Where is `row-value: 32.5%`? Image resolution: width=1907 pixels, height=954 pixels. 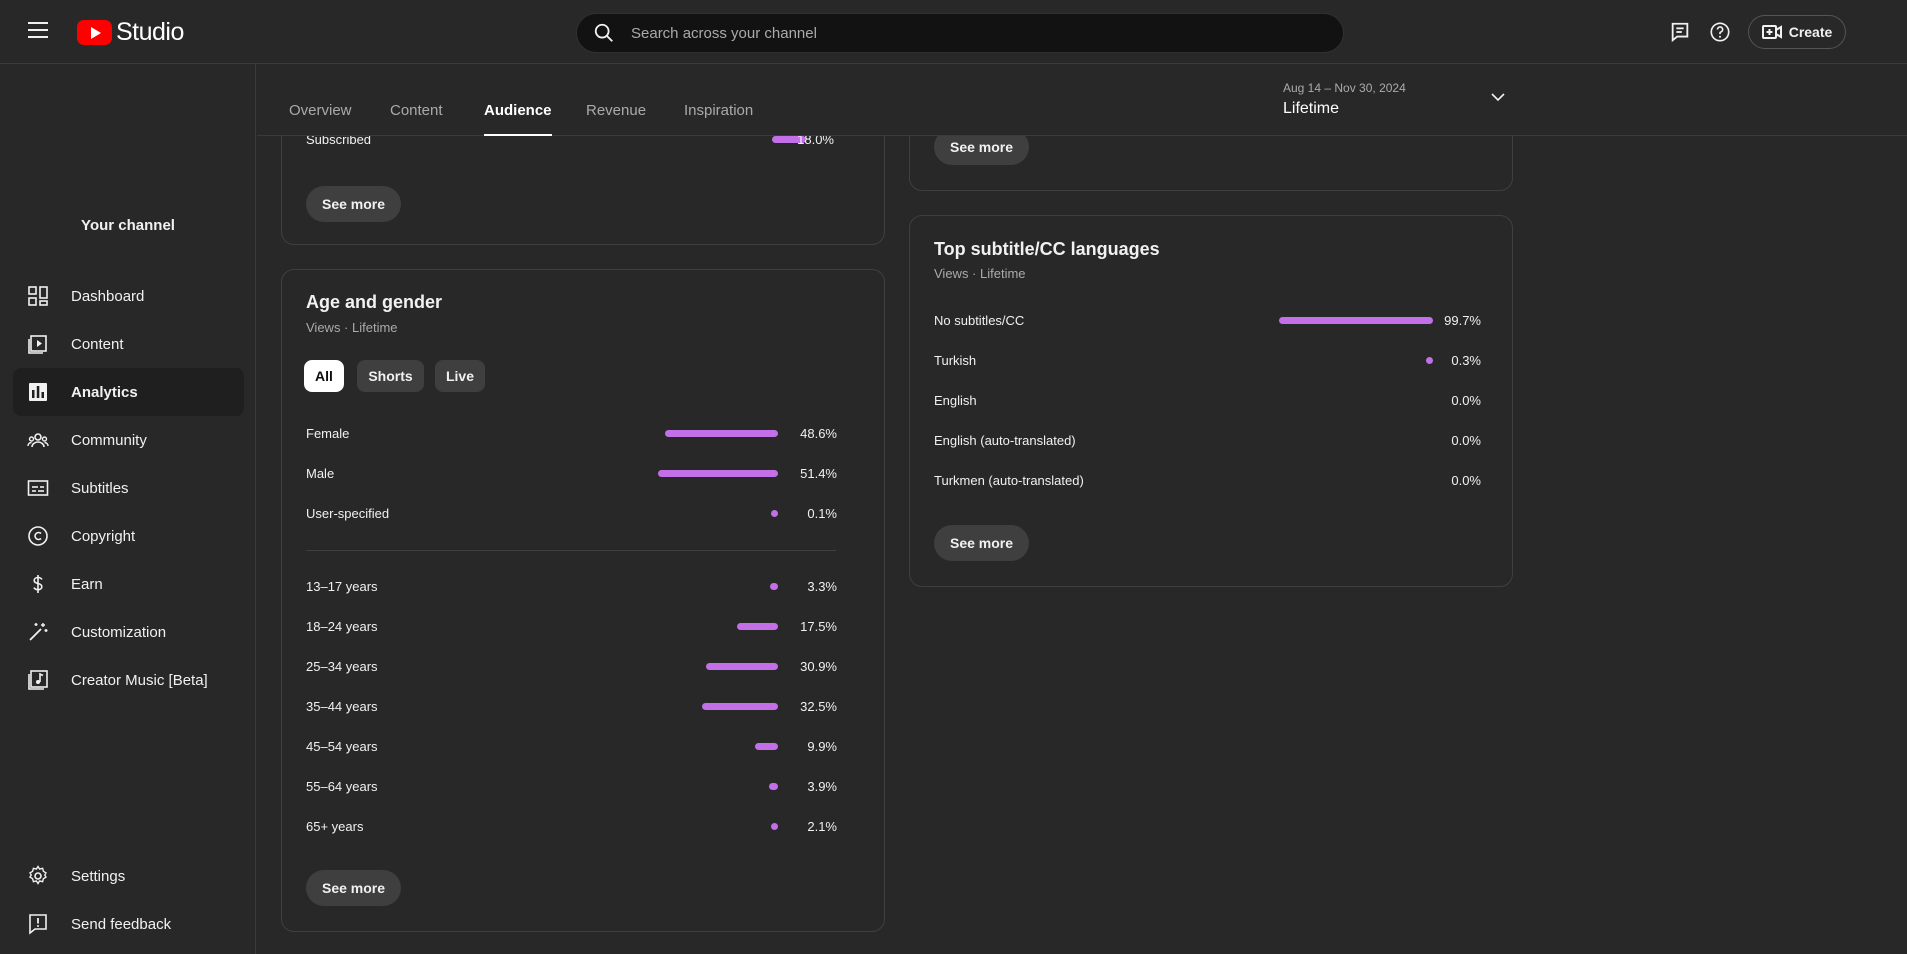
row-value: 32.5% is located at coordinates (818, 706).